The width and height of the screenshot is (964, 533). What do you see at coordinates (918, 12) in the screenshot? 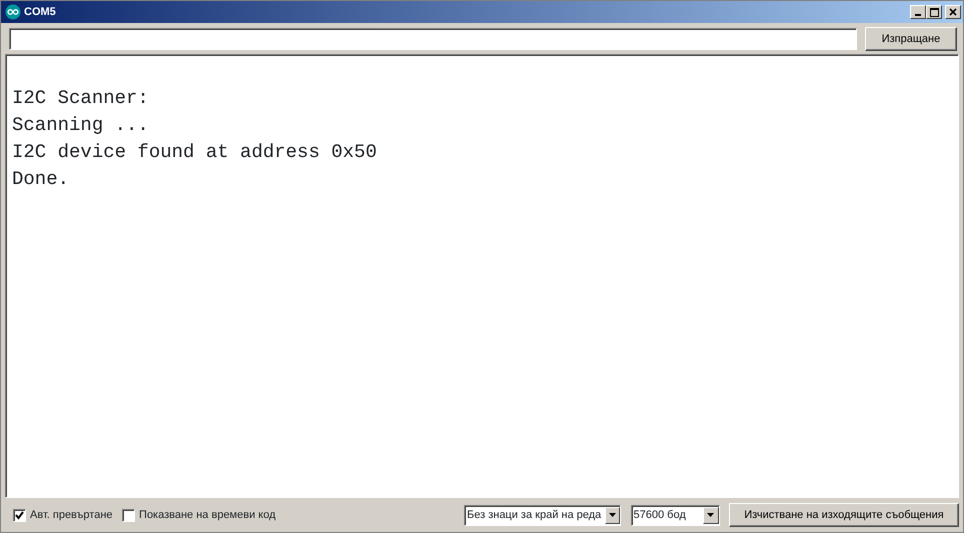
I see `minimize-button` at bounding box center [918, 12].